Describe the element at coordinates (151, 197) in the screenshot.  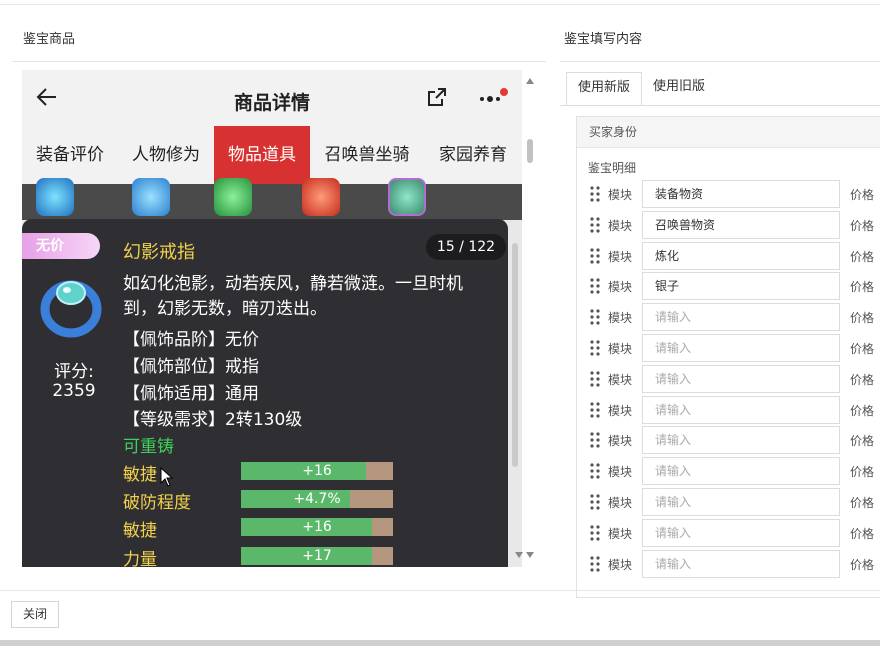
I see `gem-crystal-icon` at that location.